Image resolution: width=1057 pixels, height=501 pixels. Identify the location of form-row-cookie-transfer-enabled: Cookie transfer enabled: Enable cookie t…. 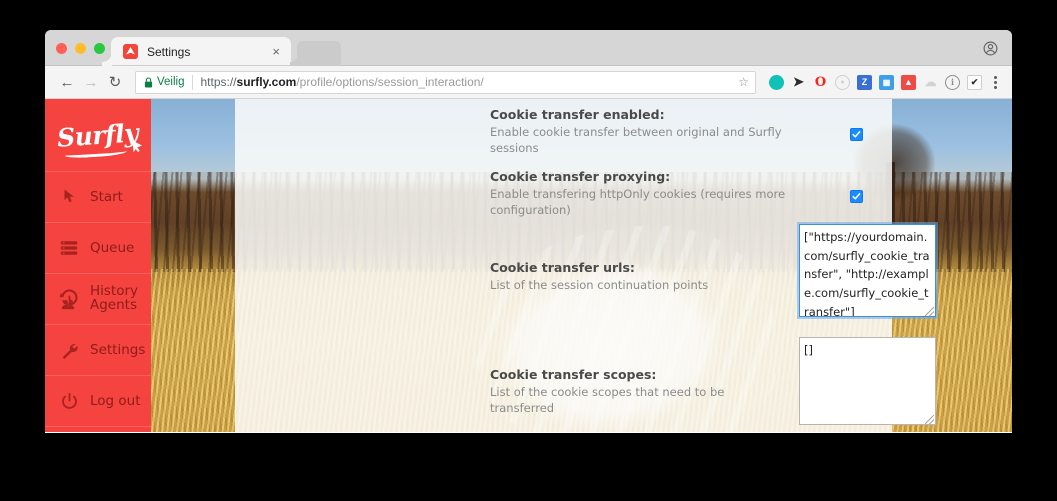
(623, 132).